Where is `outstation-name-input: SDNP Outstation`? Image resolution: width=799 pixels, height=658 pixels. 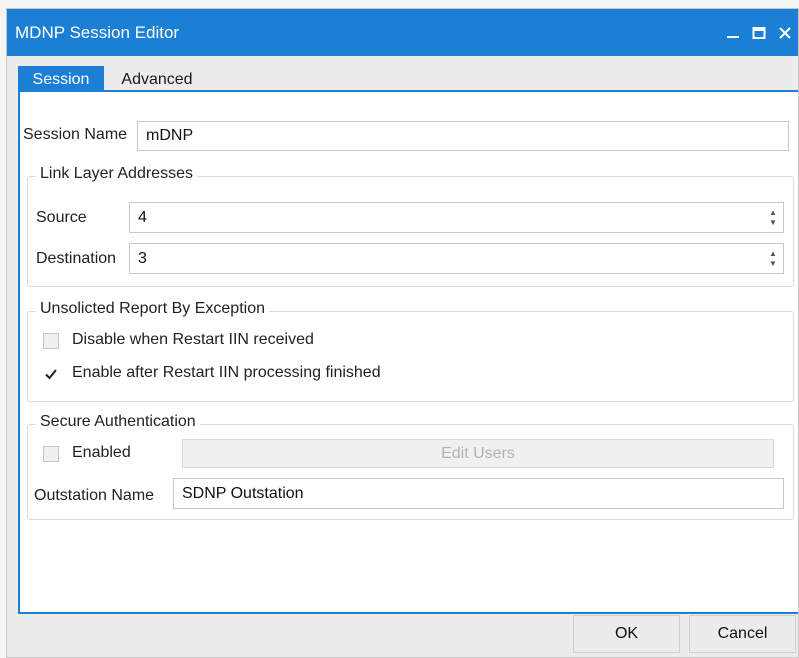
outstation-name-input: SDNP Outstation is located at coordinates (478, 493).